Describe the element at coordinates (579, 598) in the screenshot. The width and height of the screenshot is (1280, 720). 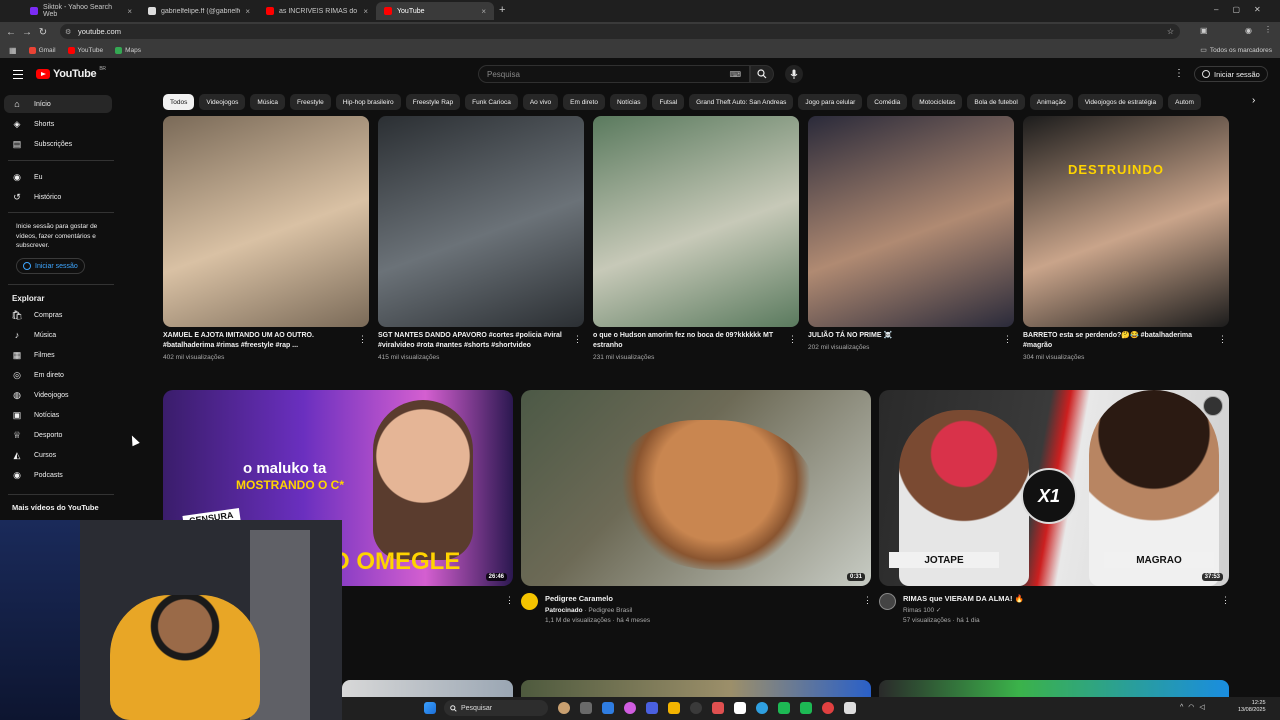
I see `video-title: Pedigree Caramelo` at that location.